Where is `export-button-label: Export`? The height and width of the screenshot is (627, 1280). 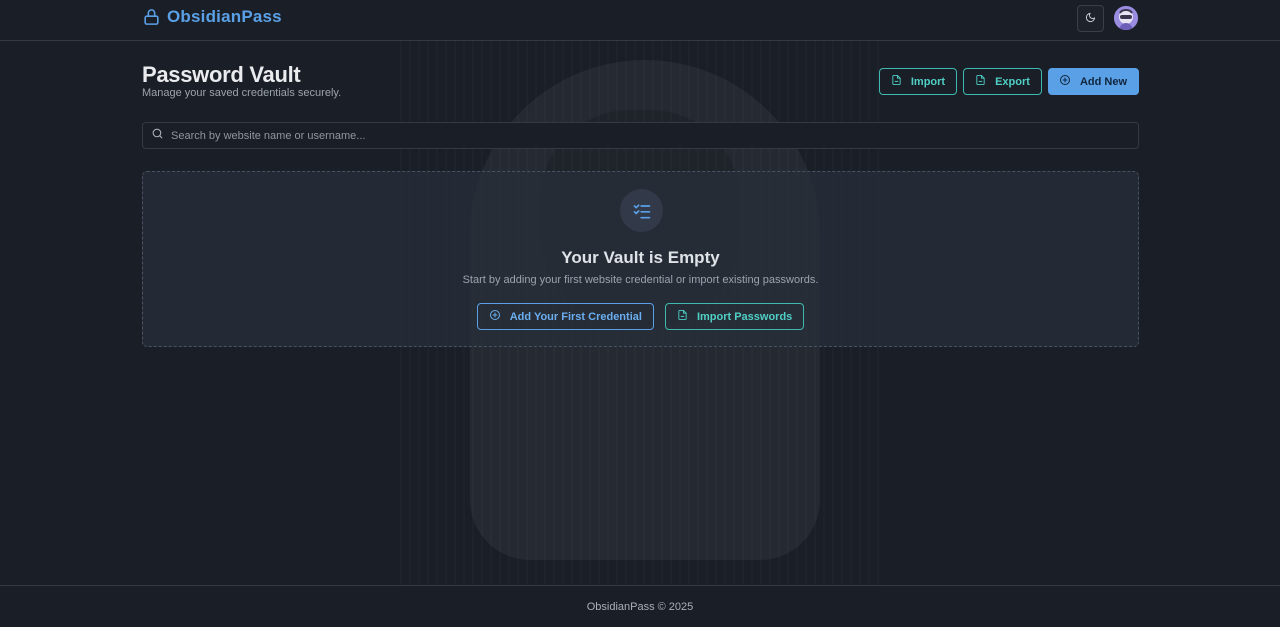
export-button-label: Export is located at coordinates (1012, 81).